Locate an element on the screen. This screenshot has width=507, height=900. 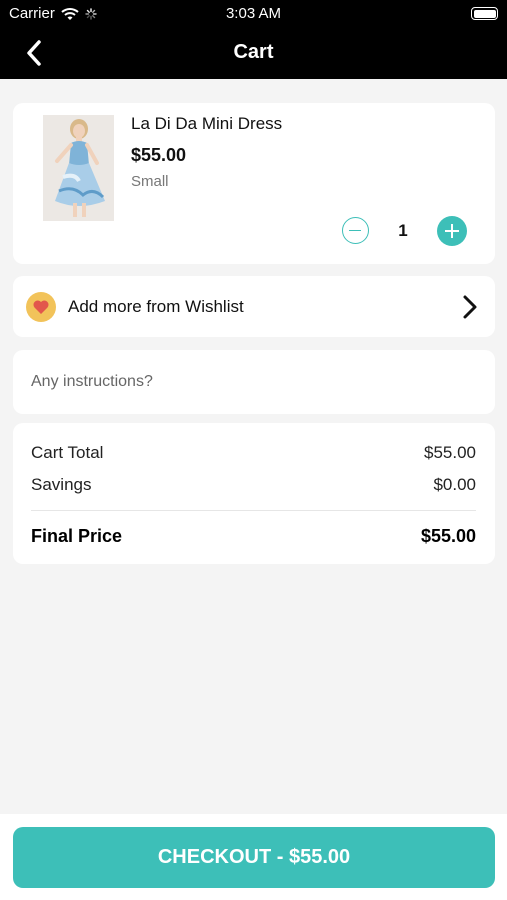
summary-divider is located at coordinates (253, 510).